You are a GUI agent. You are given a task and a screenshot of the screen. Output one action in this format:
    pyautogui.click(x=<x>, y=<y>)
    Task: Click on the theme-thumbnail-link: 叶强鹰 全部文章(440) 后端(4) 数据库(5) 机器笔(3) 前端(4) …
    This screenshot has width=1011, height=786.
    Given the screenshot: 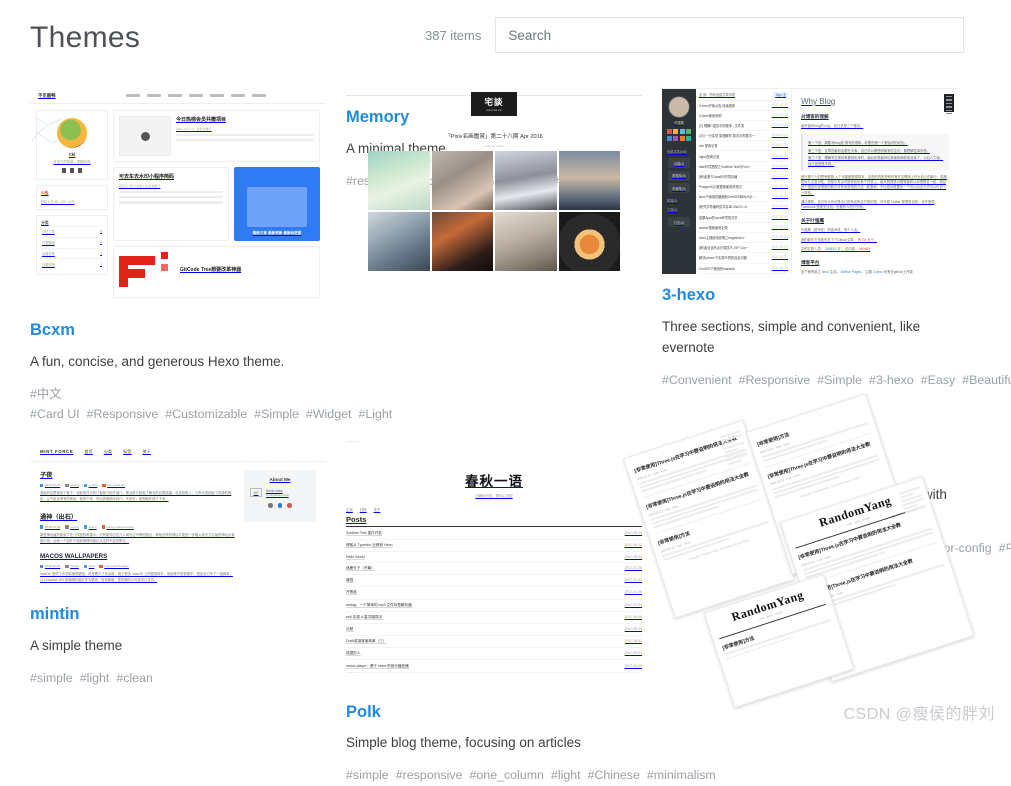 What is the action you would take?
    pyautogui.click(x=810, y=181)
    